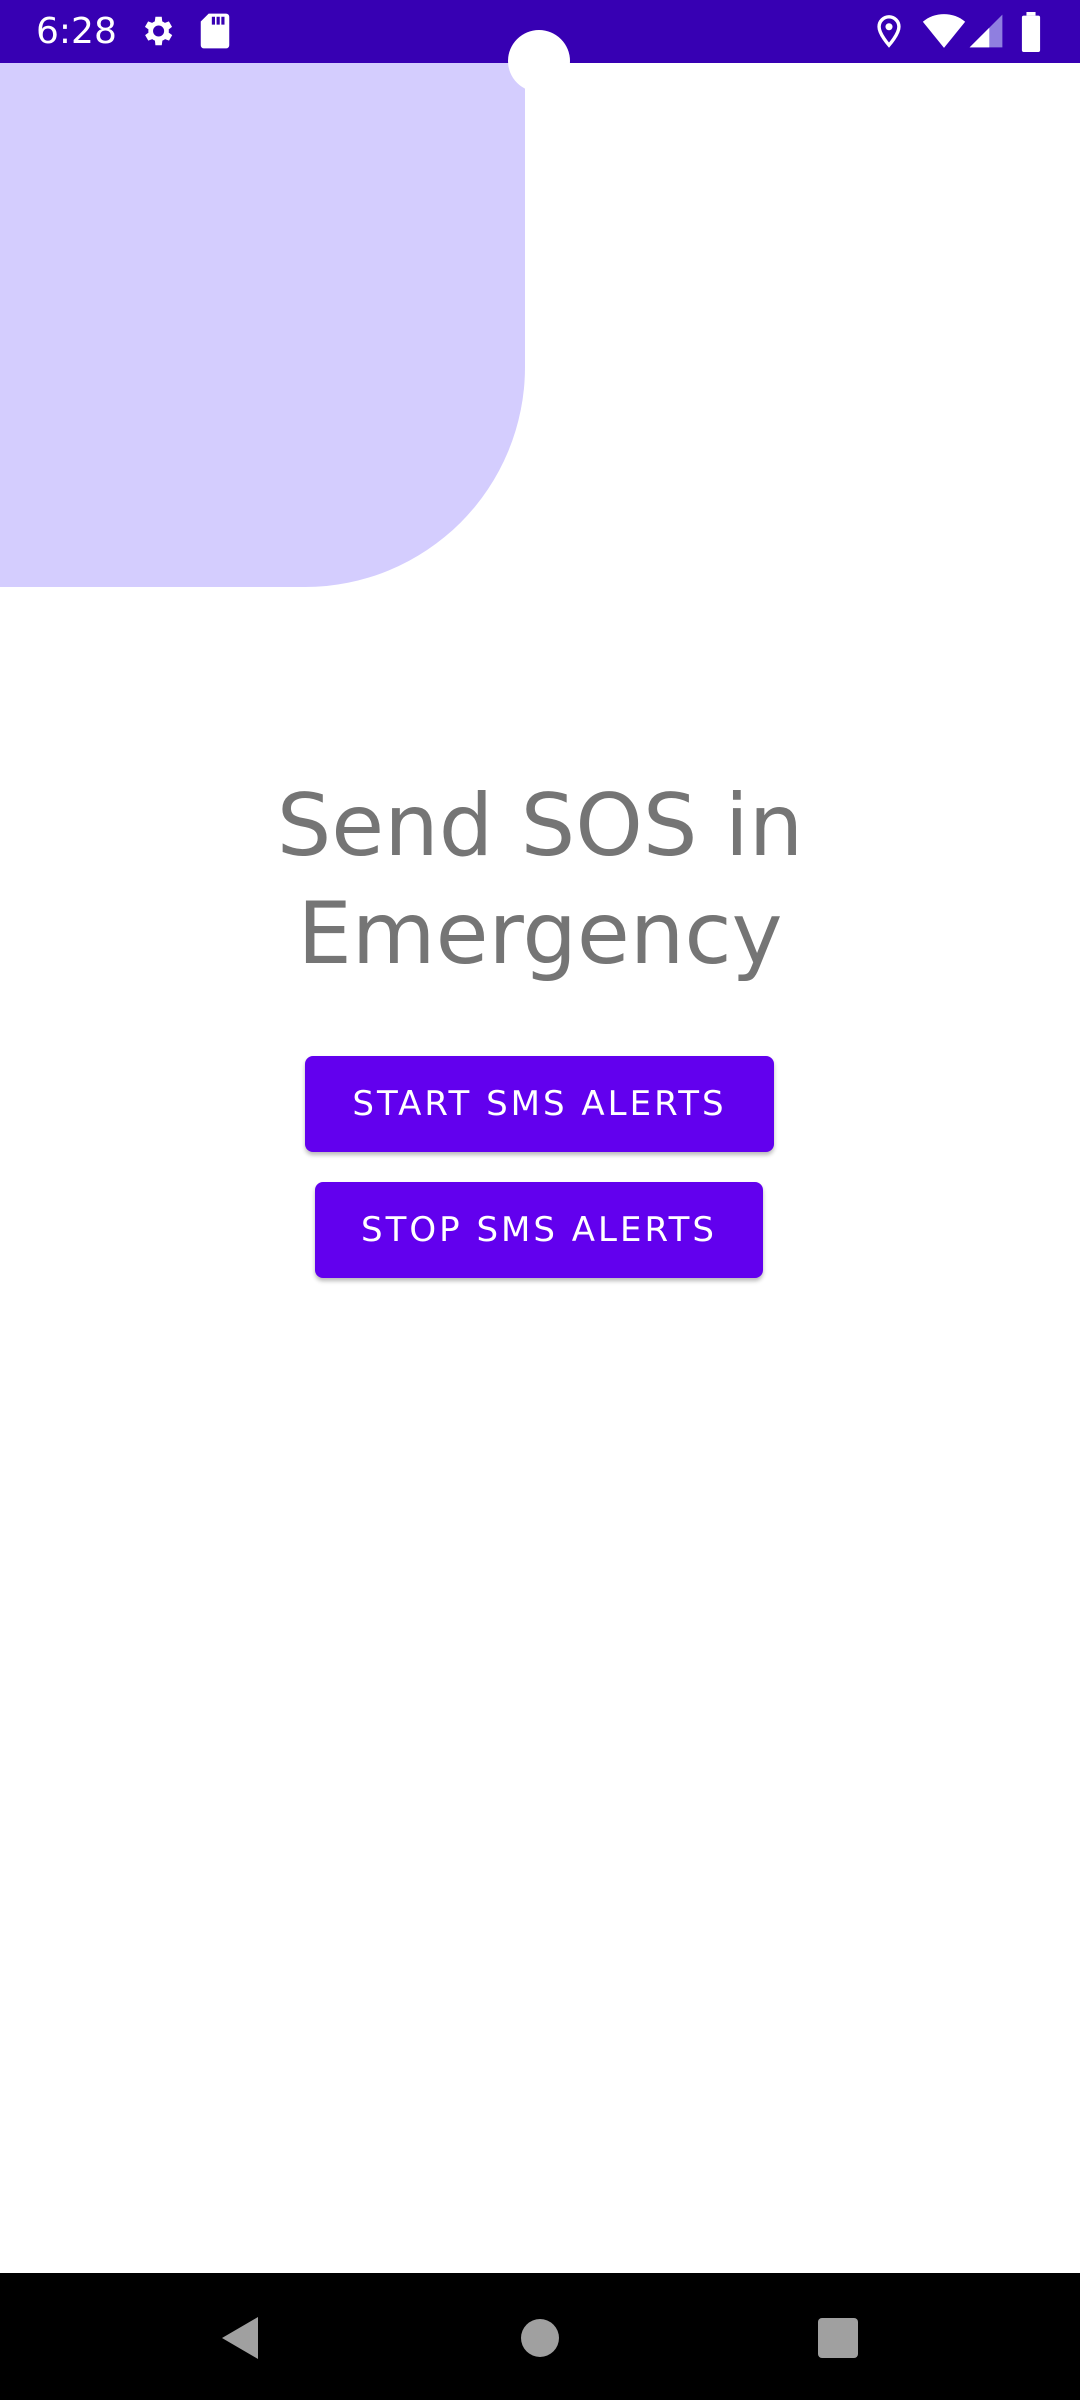  Describe the element at coordinates (539, 1104) in the screenshot. I see `start-sms-alerts-button: START SMS ALERTS` at that location.